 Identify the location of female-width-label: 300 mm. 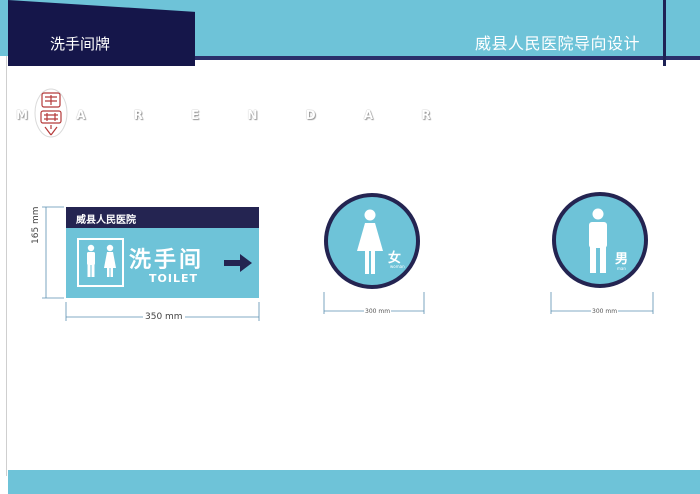
(378, 311).